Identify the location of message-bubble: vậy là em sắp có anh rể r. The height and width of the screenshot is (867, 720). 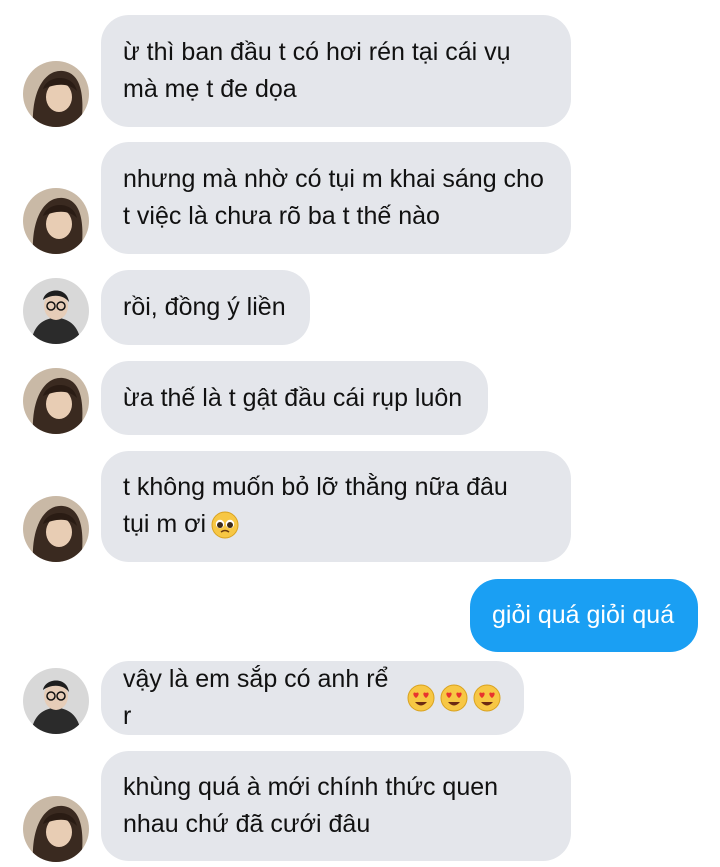
(312, 698).